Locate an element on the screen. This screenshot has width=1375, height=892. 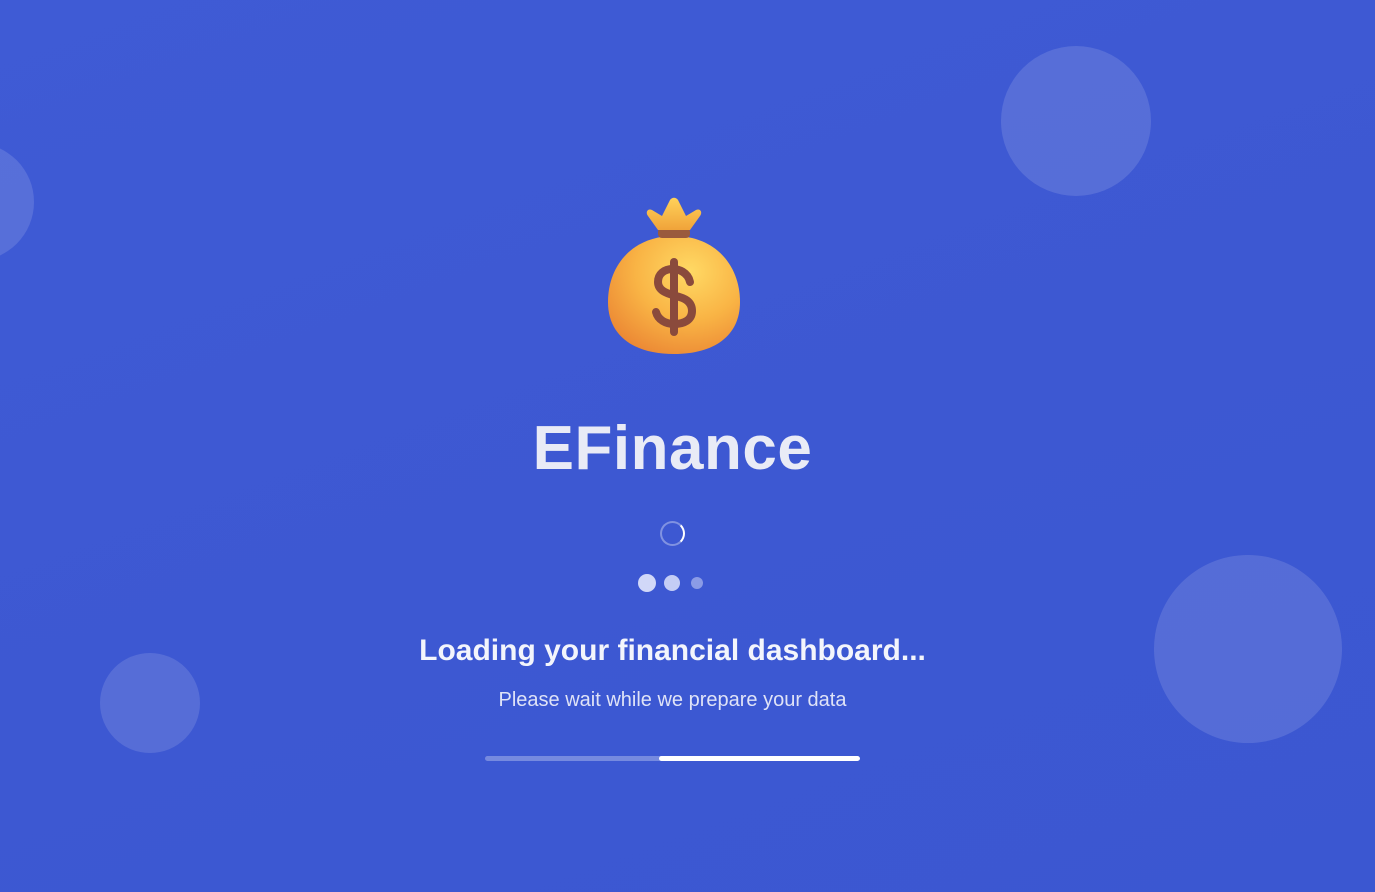
app-title: EFinance is located at coordinates (672, 448).